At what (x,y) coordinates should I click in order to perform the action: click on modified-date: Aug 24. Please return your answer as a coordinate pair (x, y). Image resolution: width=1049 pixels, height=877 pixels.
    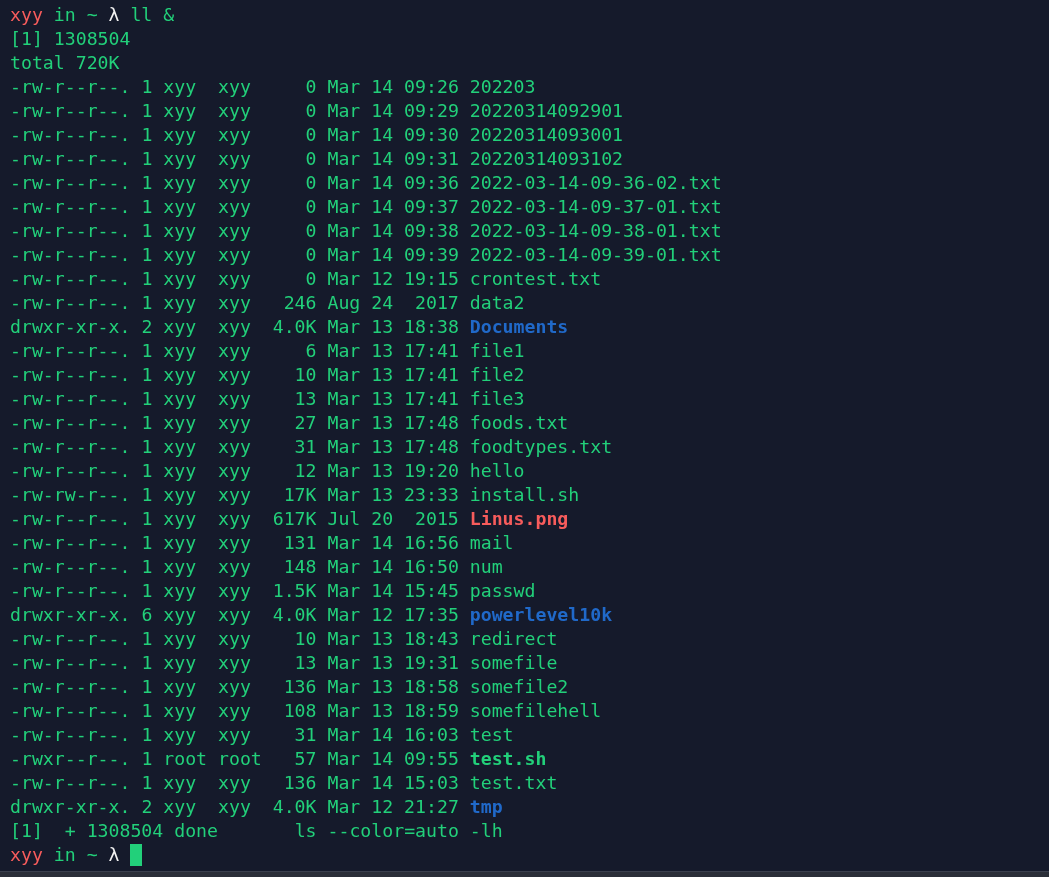
    Looking at the image, I should click on (360, 303).